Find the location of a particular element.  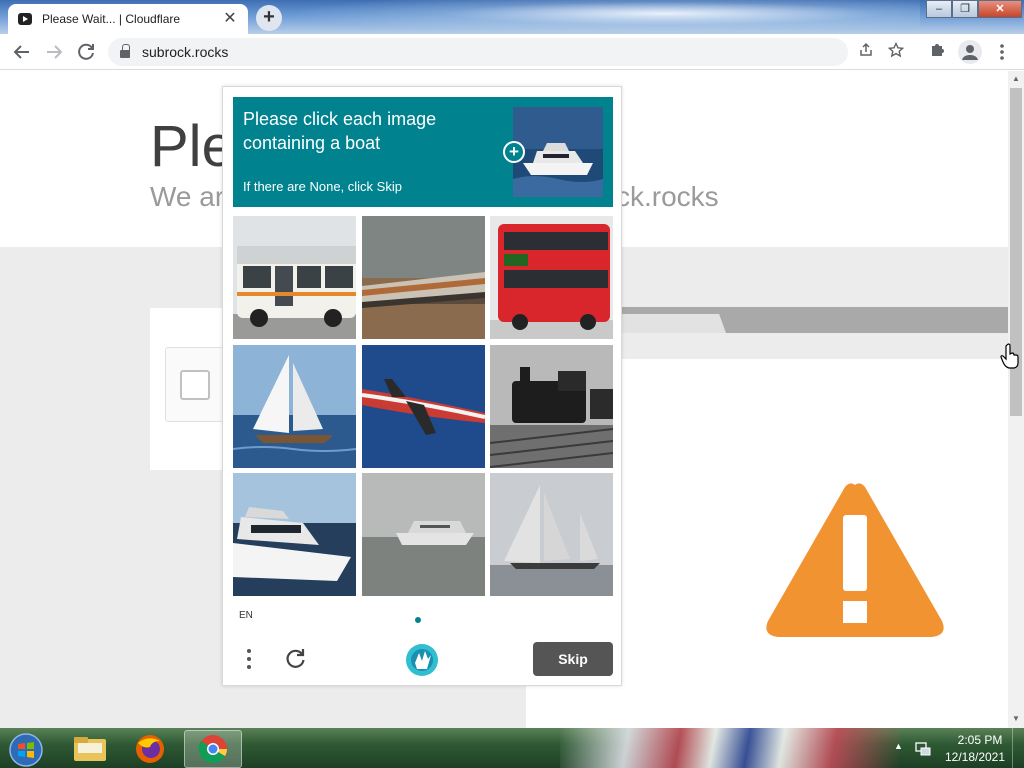

image-tile-yacht-fog is located at coordinates (423, 534).